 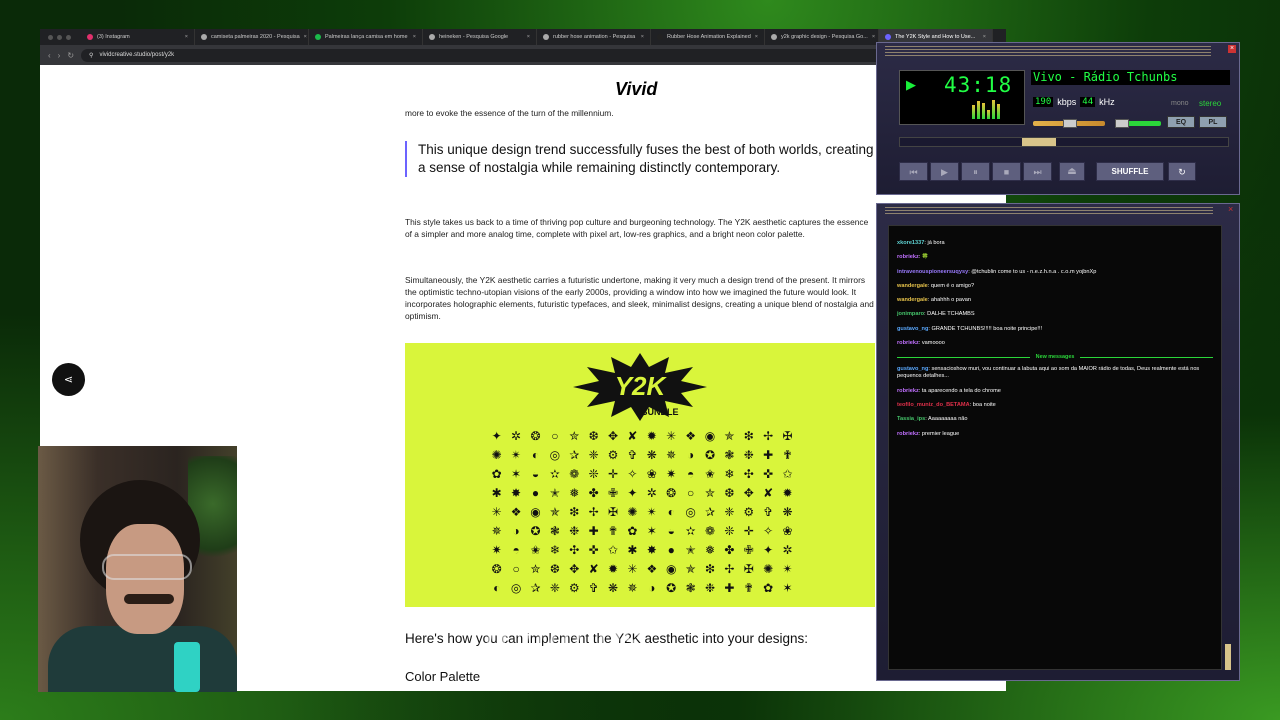 I want to click on pause-icon: ⏸, so click(x=975, y=171).